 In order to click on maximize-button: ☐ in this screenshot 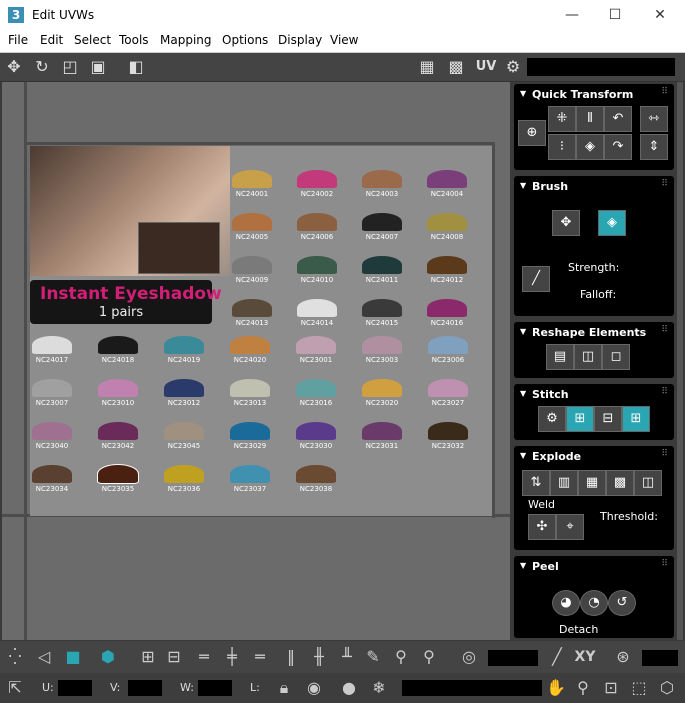, I will do `click(615, 15)`.